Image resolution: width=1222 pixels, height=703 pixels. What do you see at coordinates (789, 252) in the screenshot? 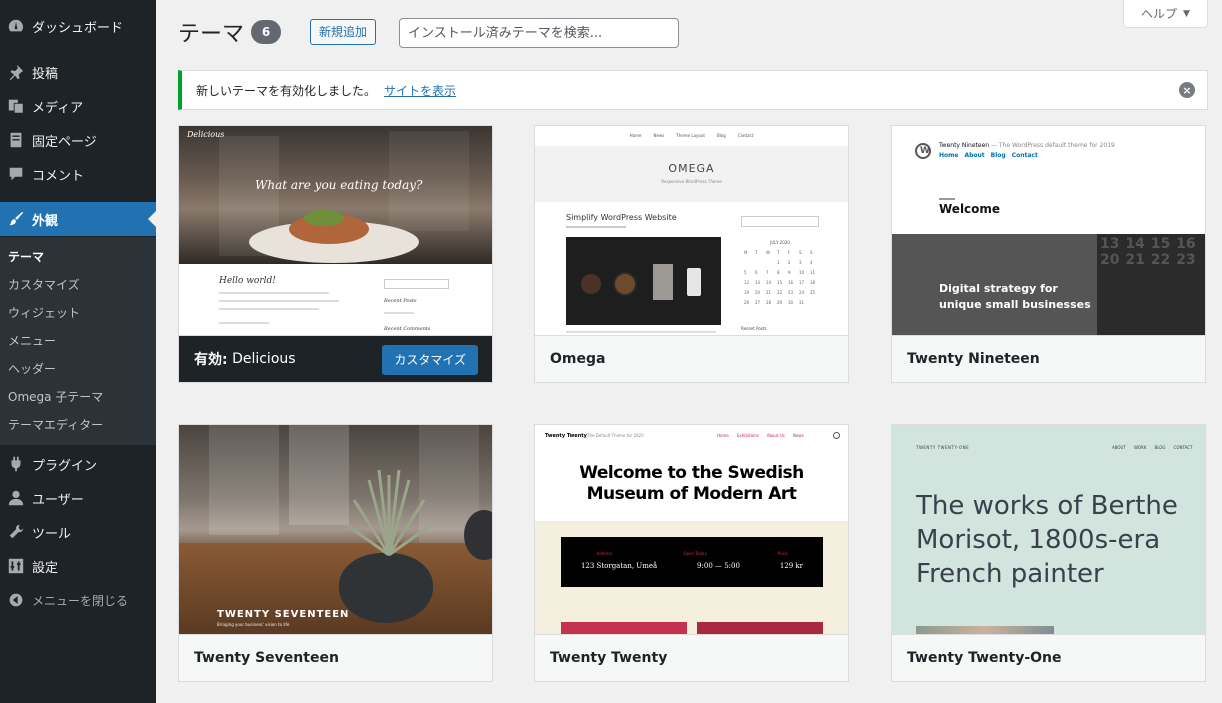
I see `svg-text: F` at bounding box center [789, 252].